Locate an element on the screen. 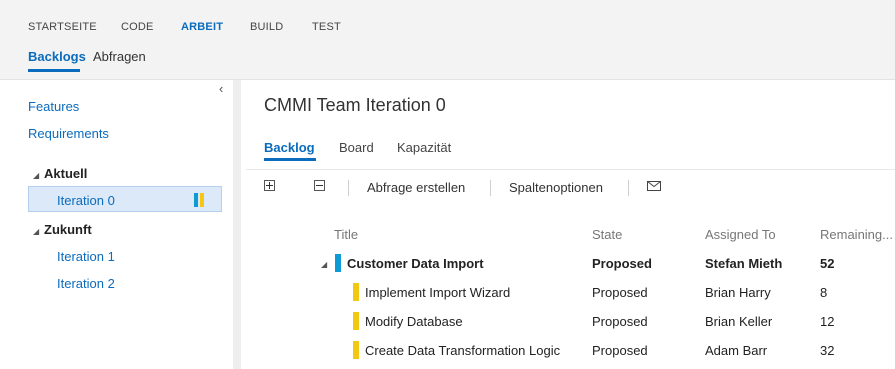  tab-kapazitaet: Kapazität is located at coordinates (424, 147).